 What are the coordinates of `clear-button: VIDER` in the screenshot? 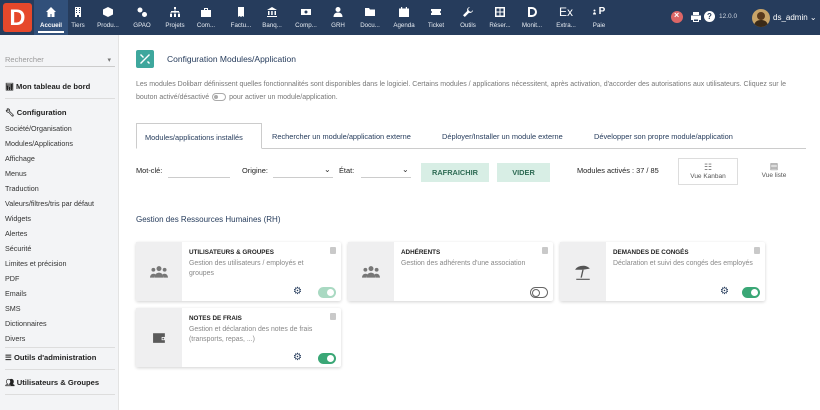 It's located at (523, 172).